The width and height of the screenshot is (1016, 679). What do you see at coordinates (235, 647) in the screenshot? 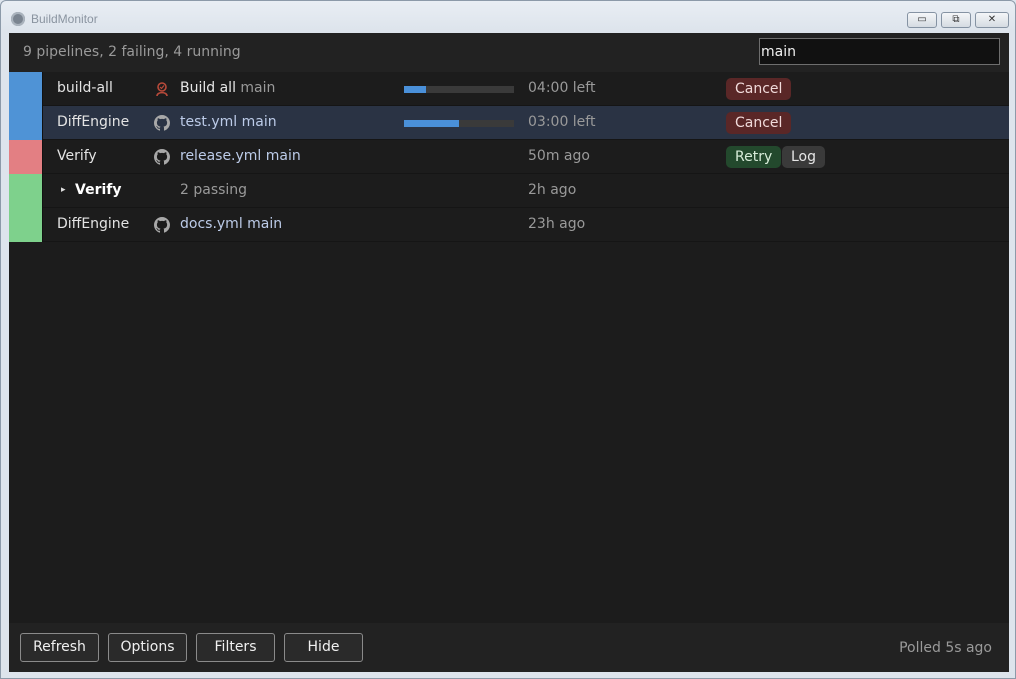
I see `filters-button: Filters` at bounding box center [235, 647].